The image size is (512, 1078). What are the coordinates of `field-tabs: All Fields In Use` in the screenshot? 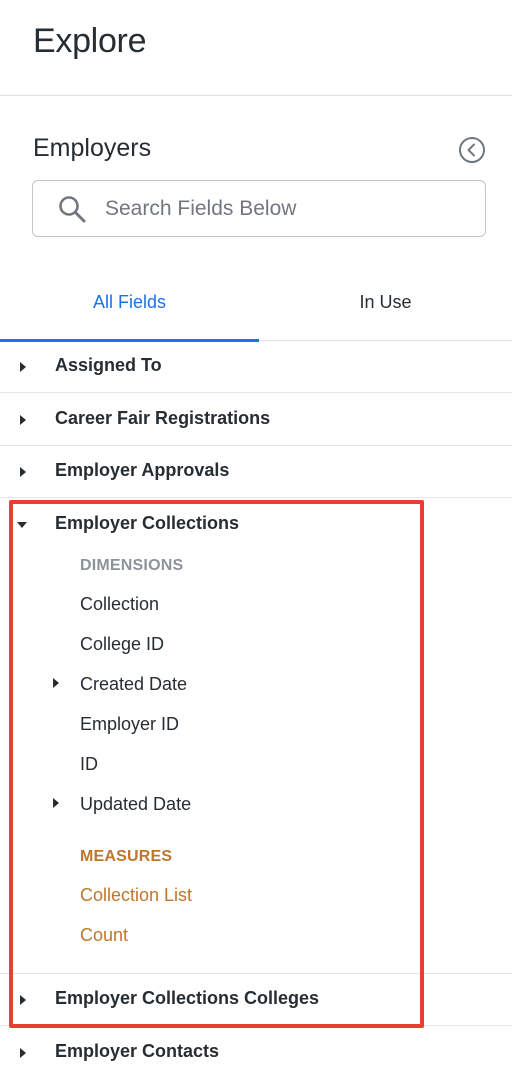 It's located at (256, 303).